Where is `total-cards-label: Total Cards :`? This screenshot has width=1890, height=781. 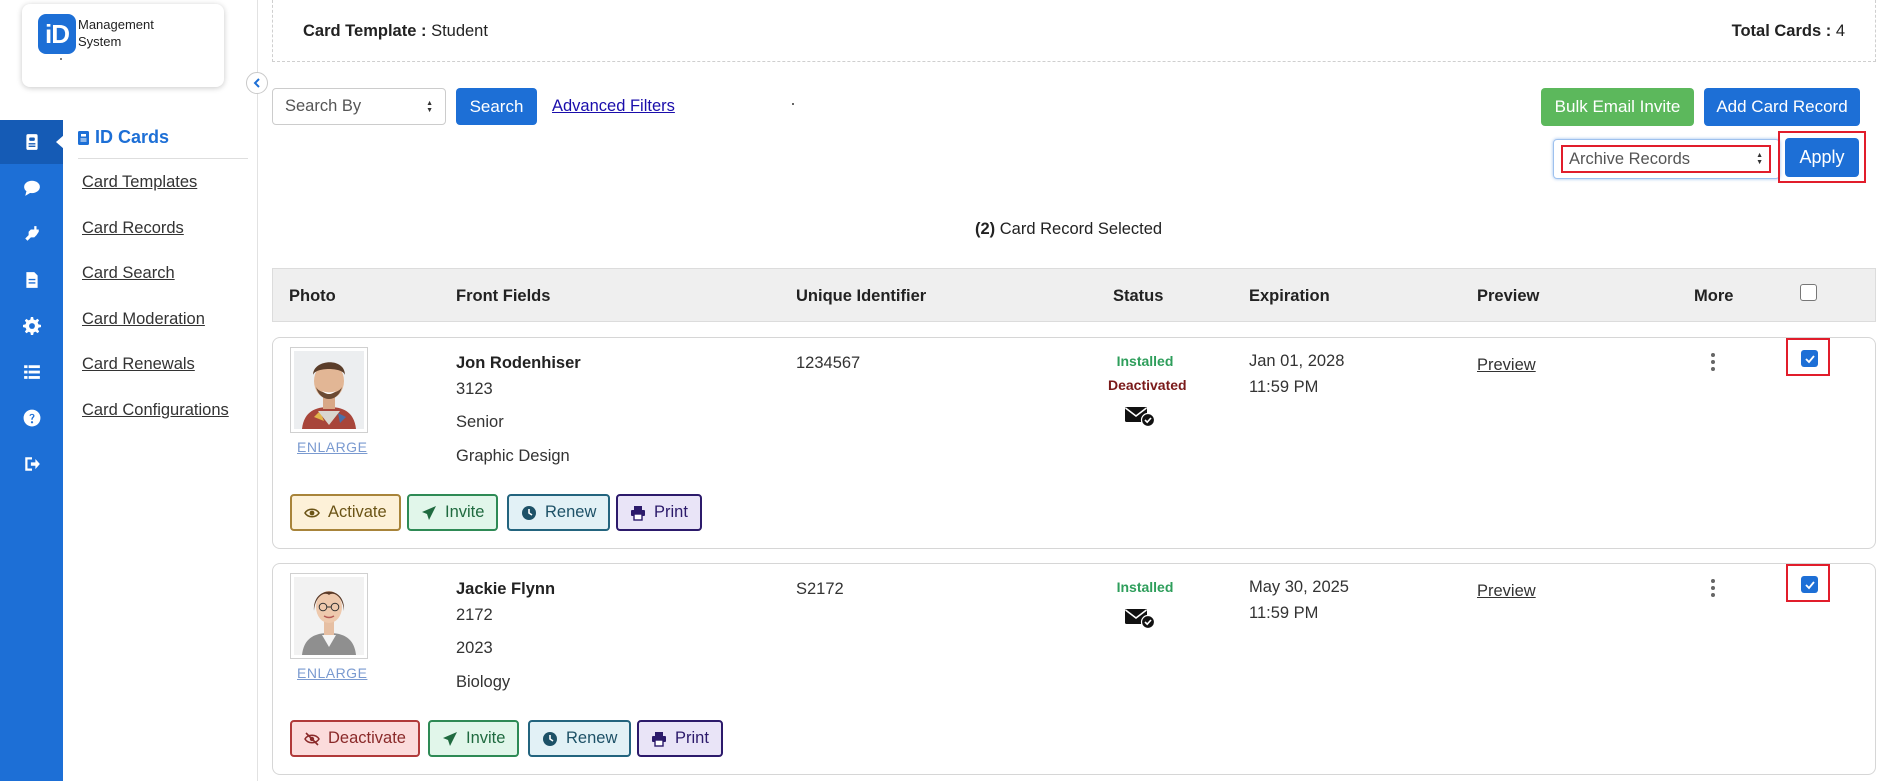 total-cards-label: Total Cards : is located at coordinates (1781, 31).